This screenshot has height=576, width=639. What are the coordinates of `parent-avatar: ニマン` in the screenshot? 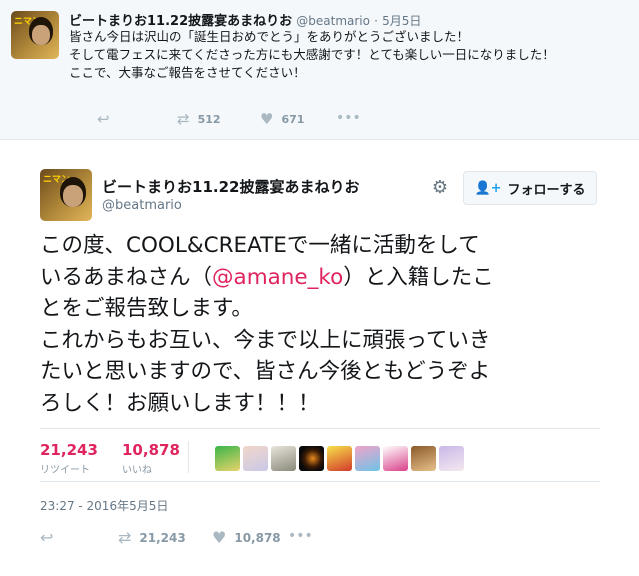 It's located at (35, 35).